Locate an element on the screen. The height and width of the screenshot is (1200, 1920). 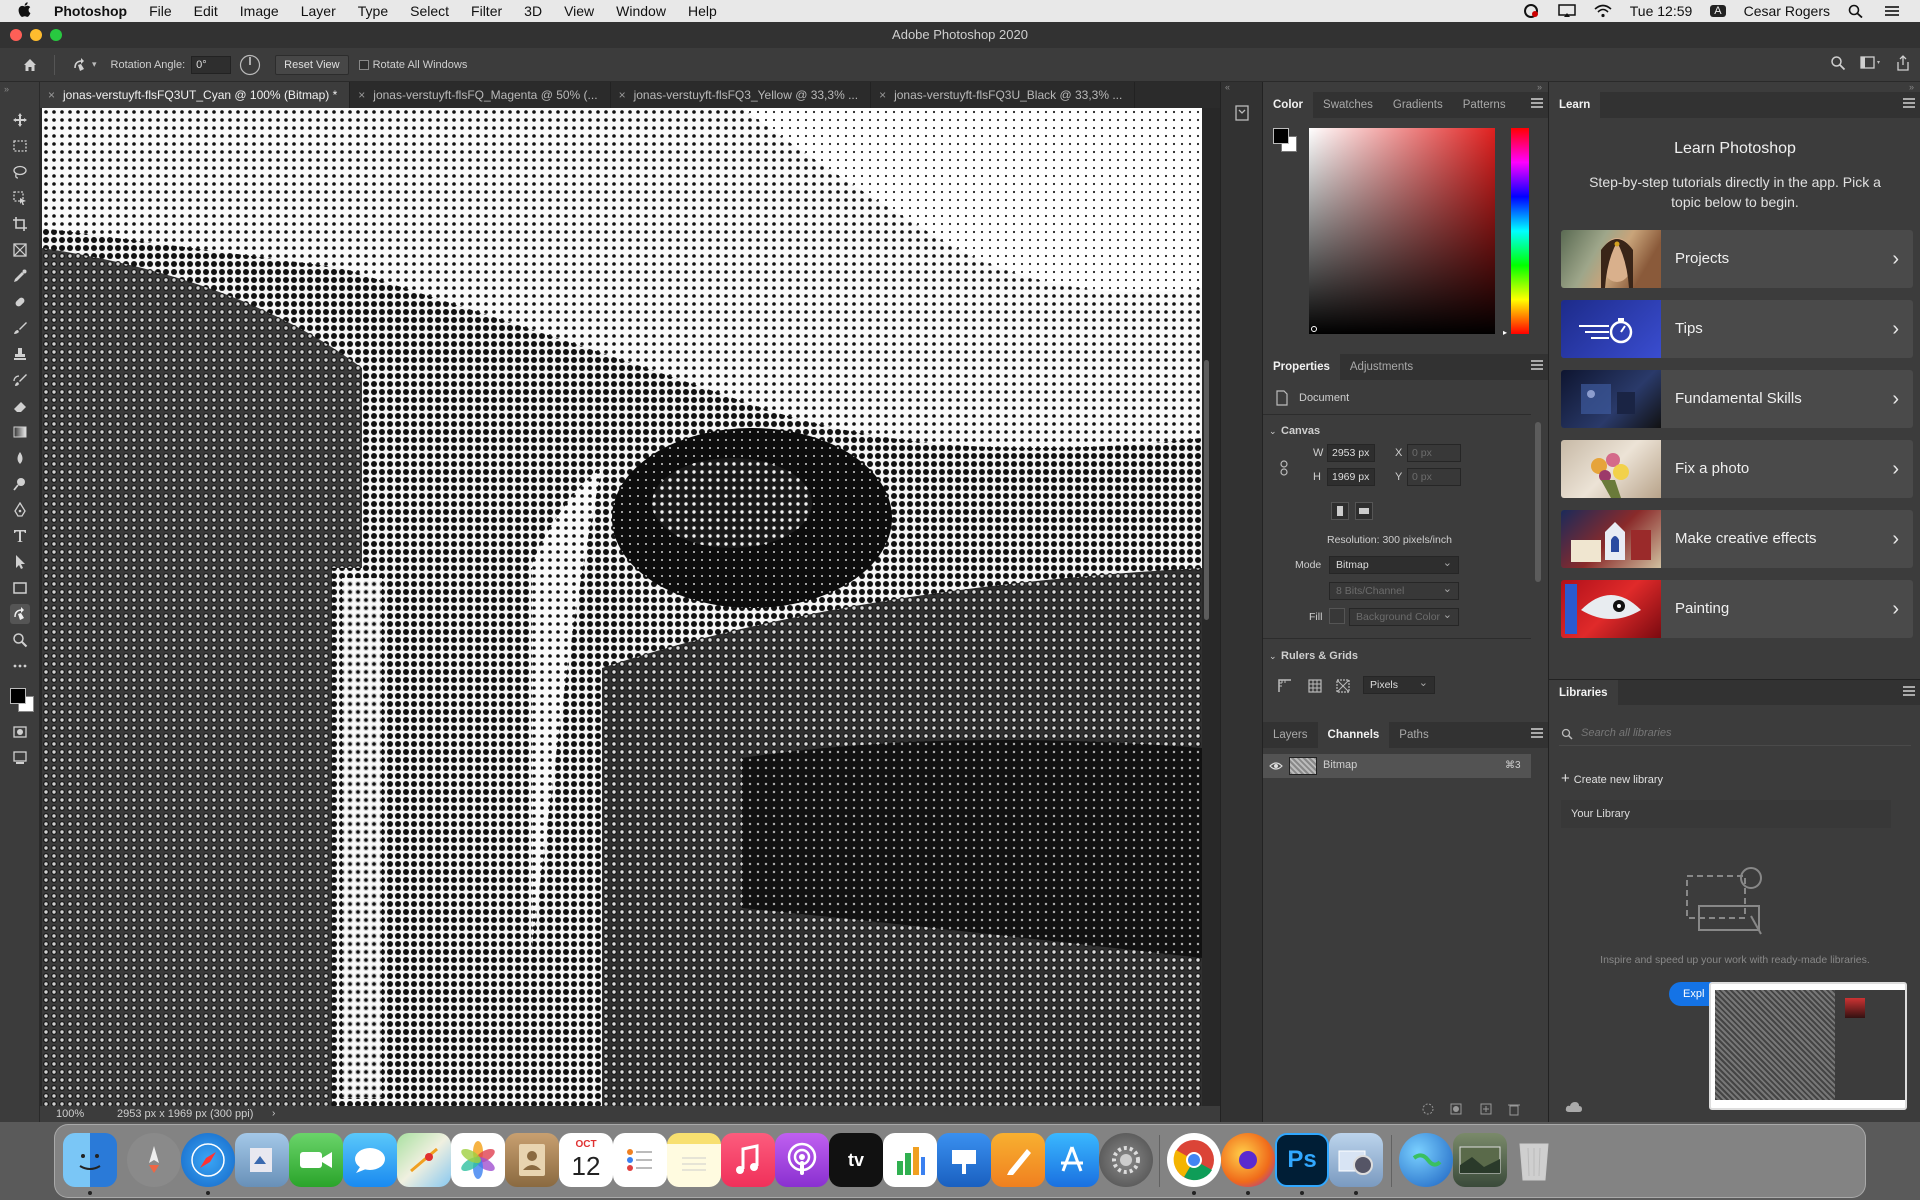
finder-icon is located at coordinates (90, 1160).